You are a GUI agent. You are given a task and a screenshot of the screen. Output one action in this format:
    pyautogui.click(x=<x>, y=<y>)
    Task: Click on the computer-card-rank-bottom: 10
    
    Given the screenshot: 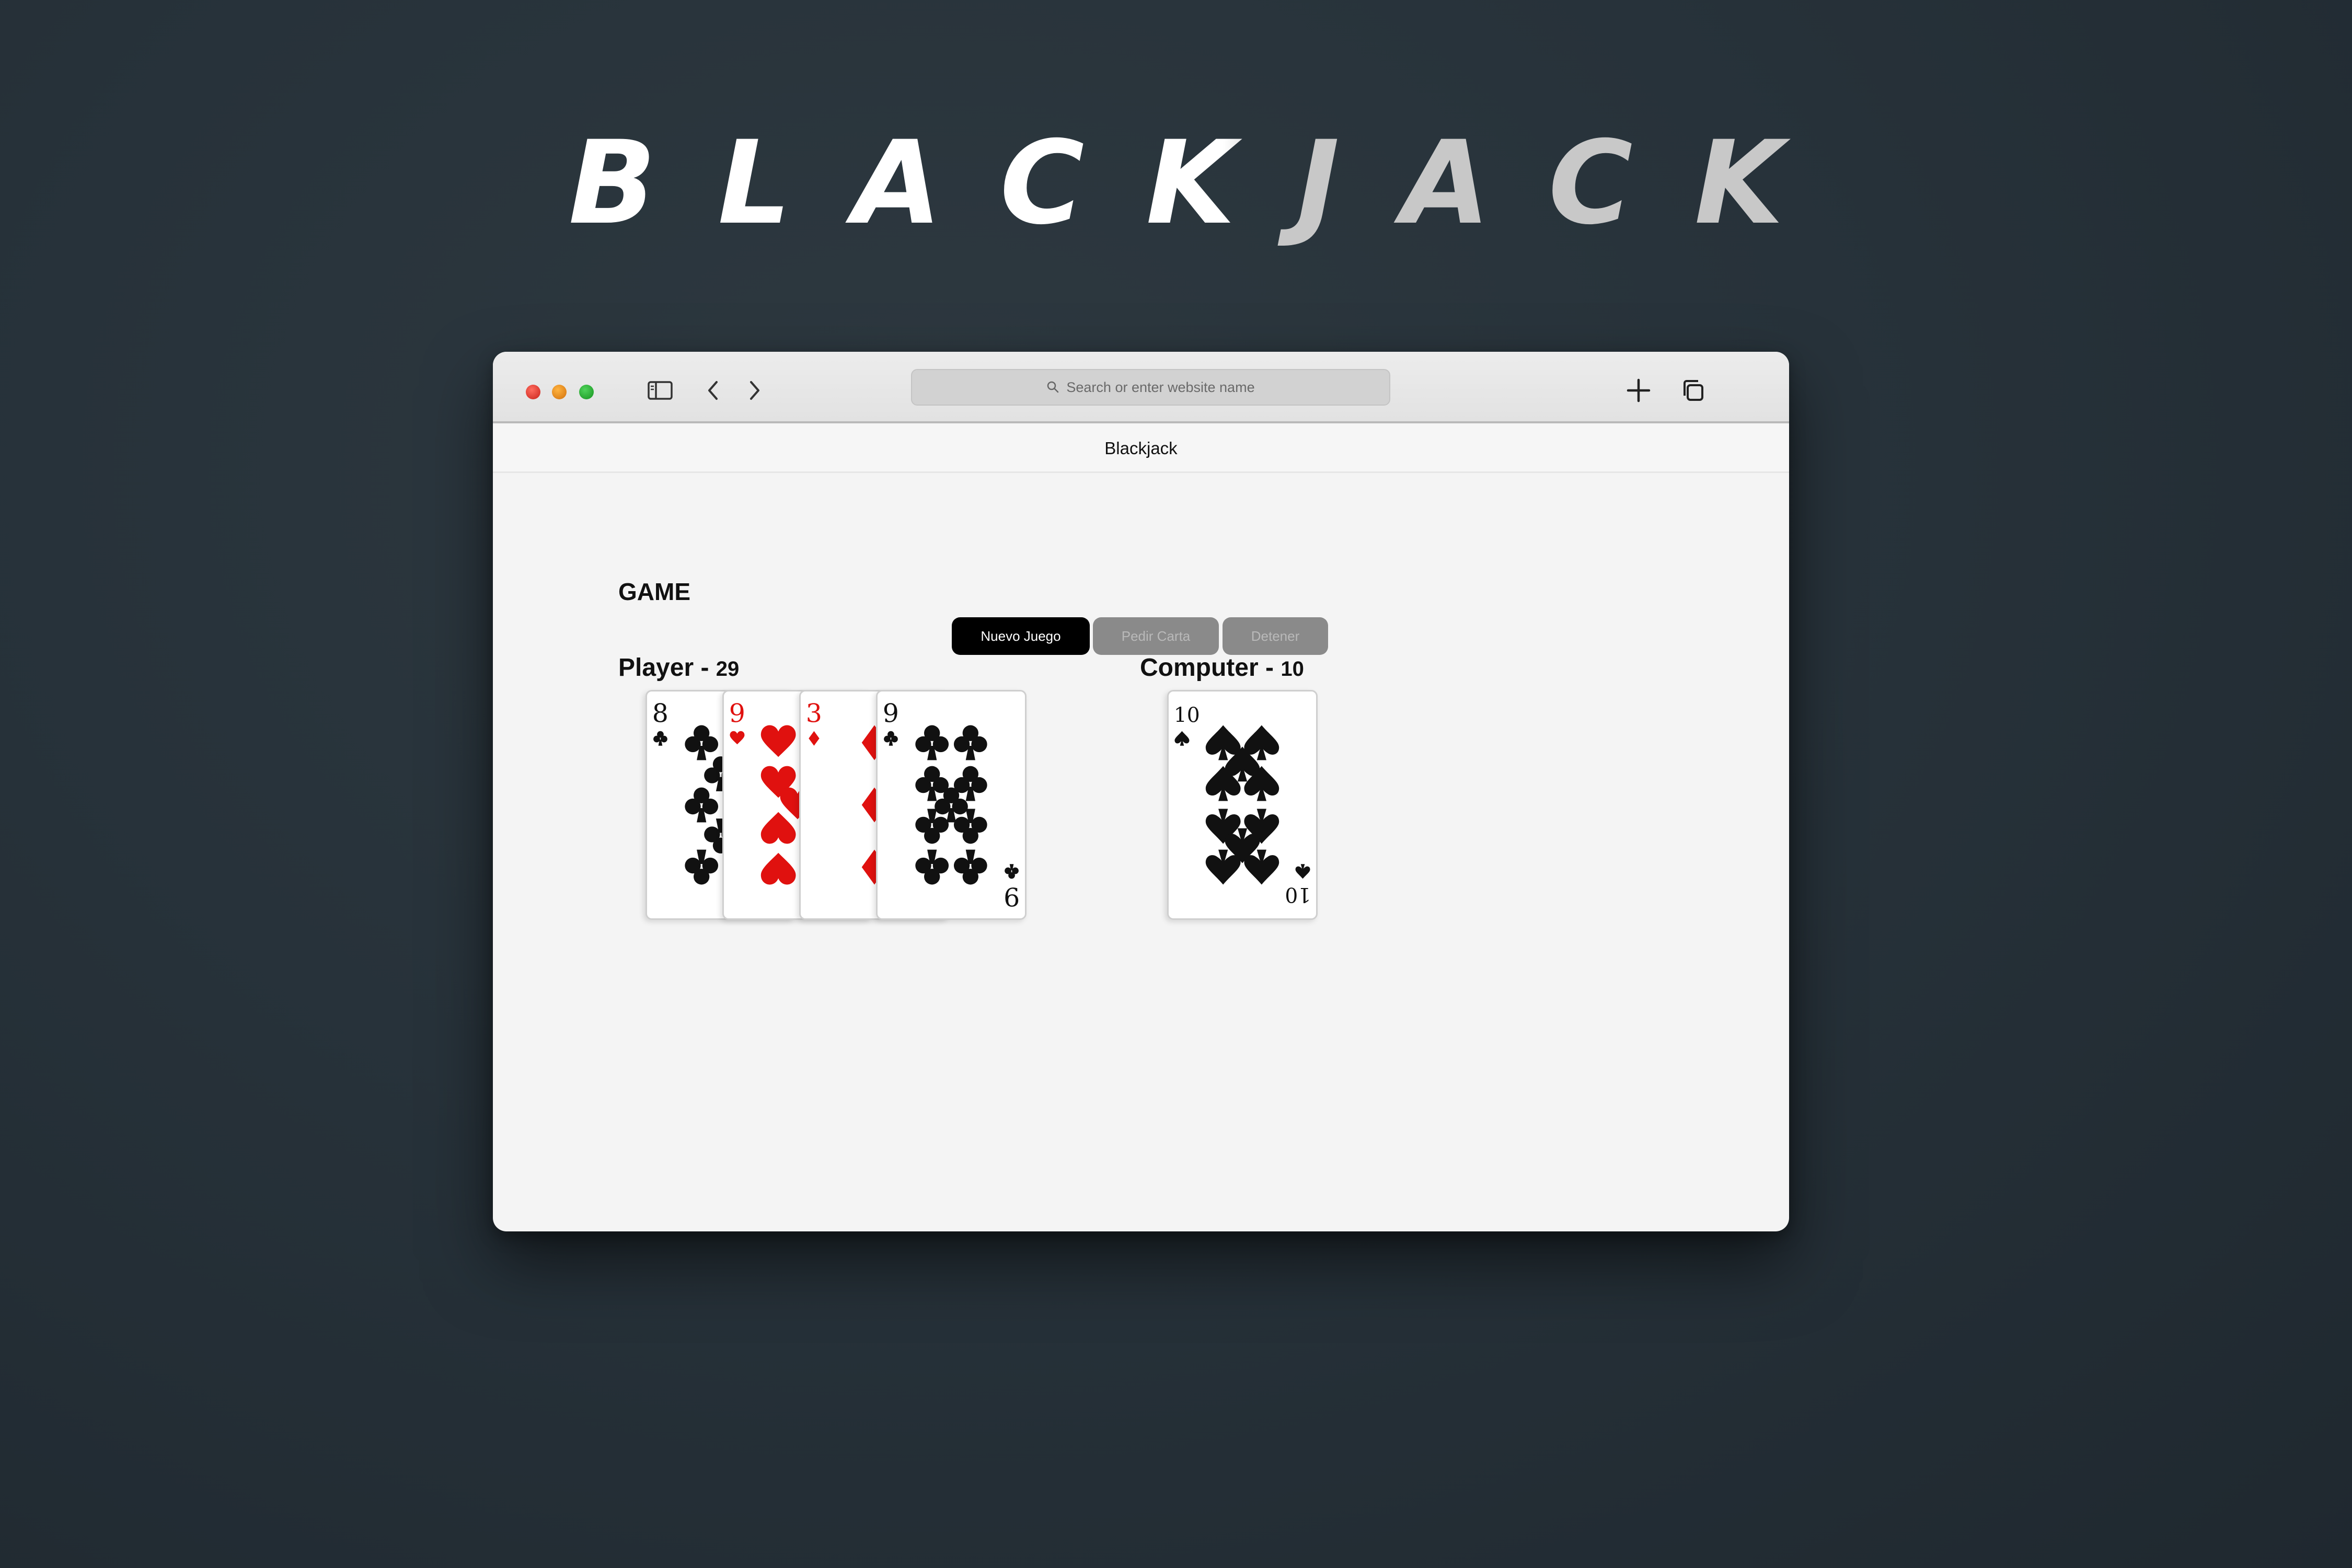 What is the action you would take?
    pyautogui.click(x=1298, y=894)
    